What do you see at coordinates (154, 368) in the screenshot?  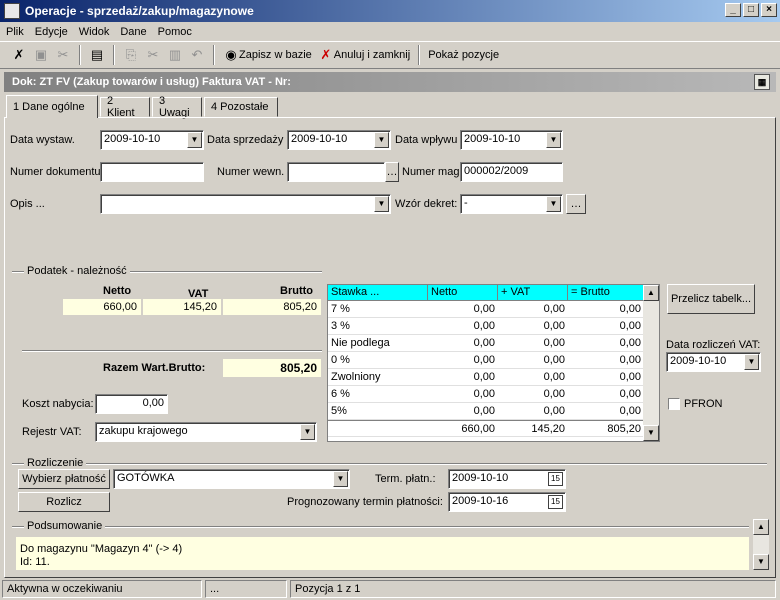 I see `total-gross-label: Razem Wart.Brutto:` at bounding box center [154, 368].